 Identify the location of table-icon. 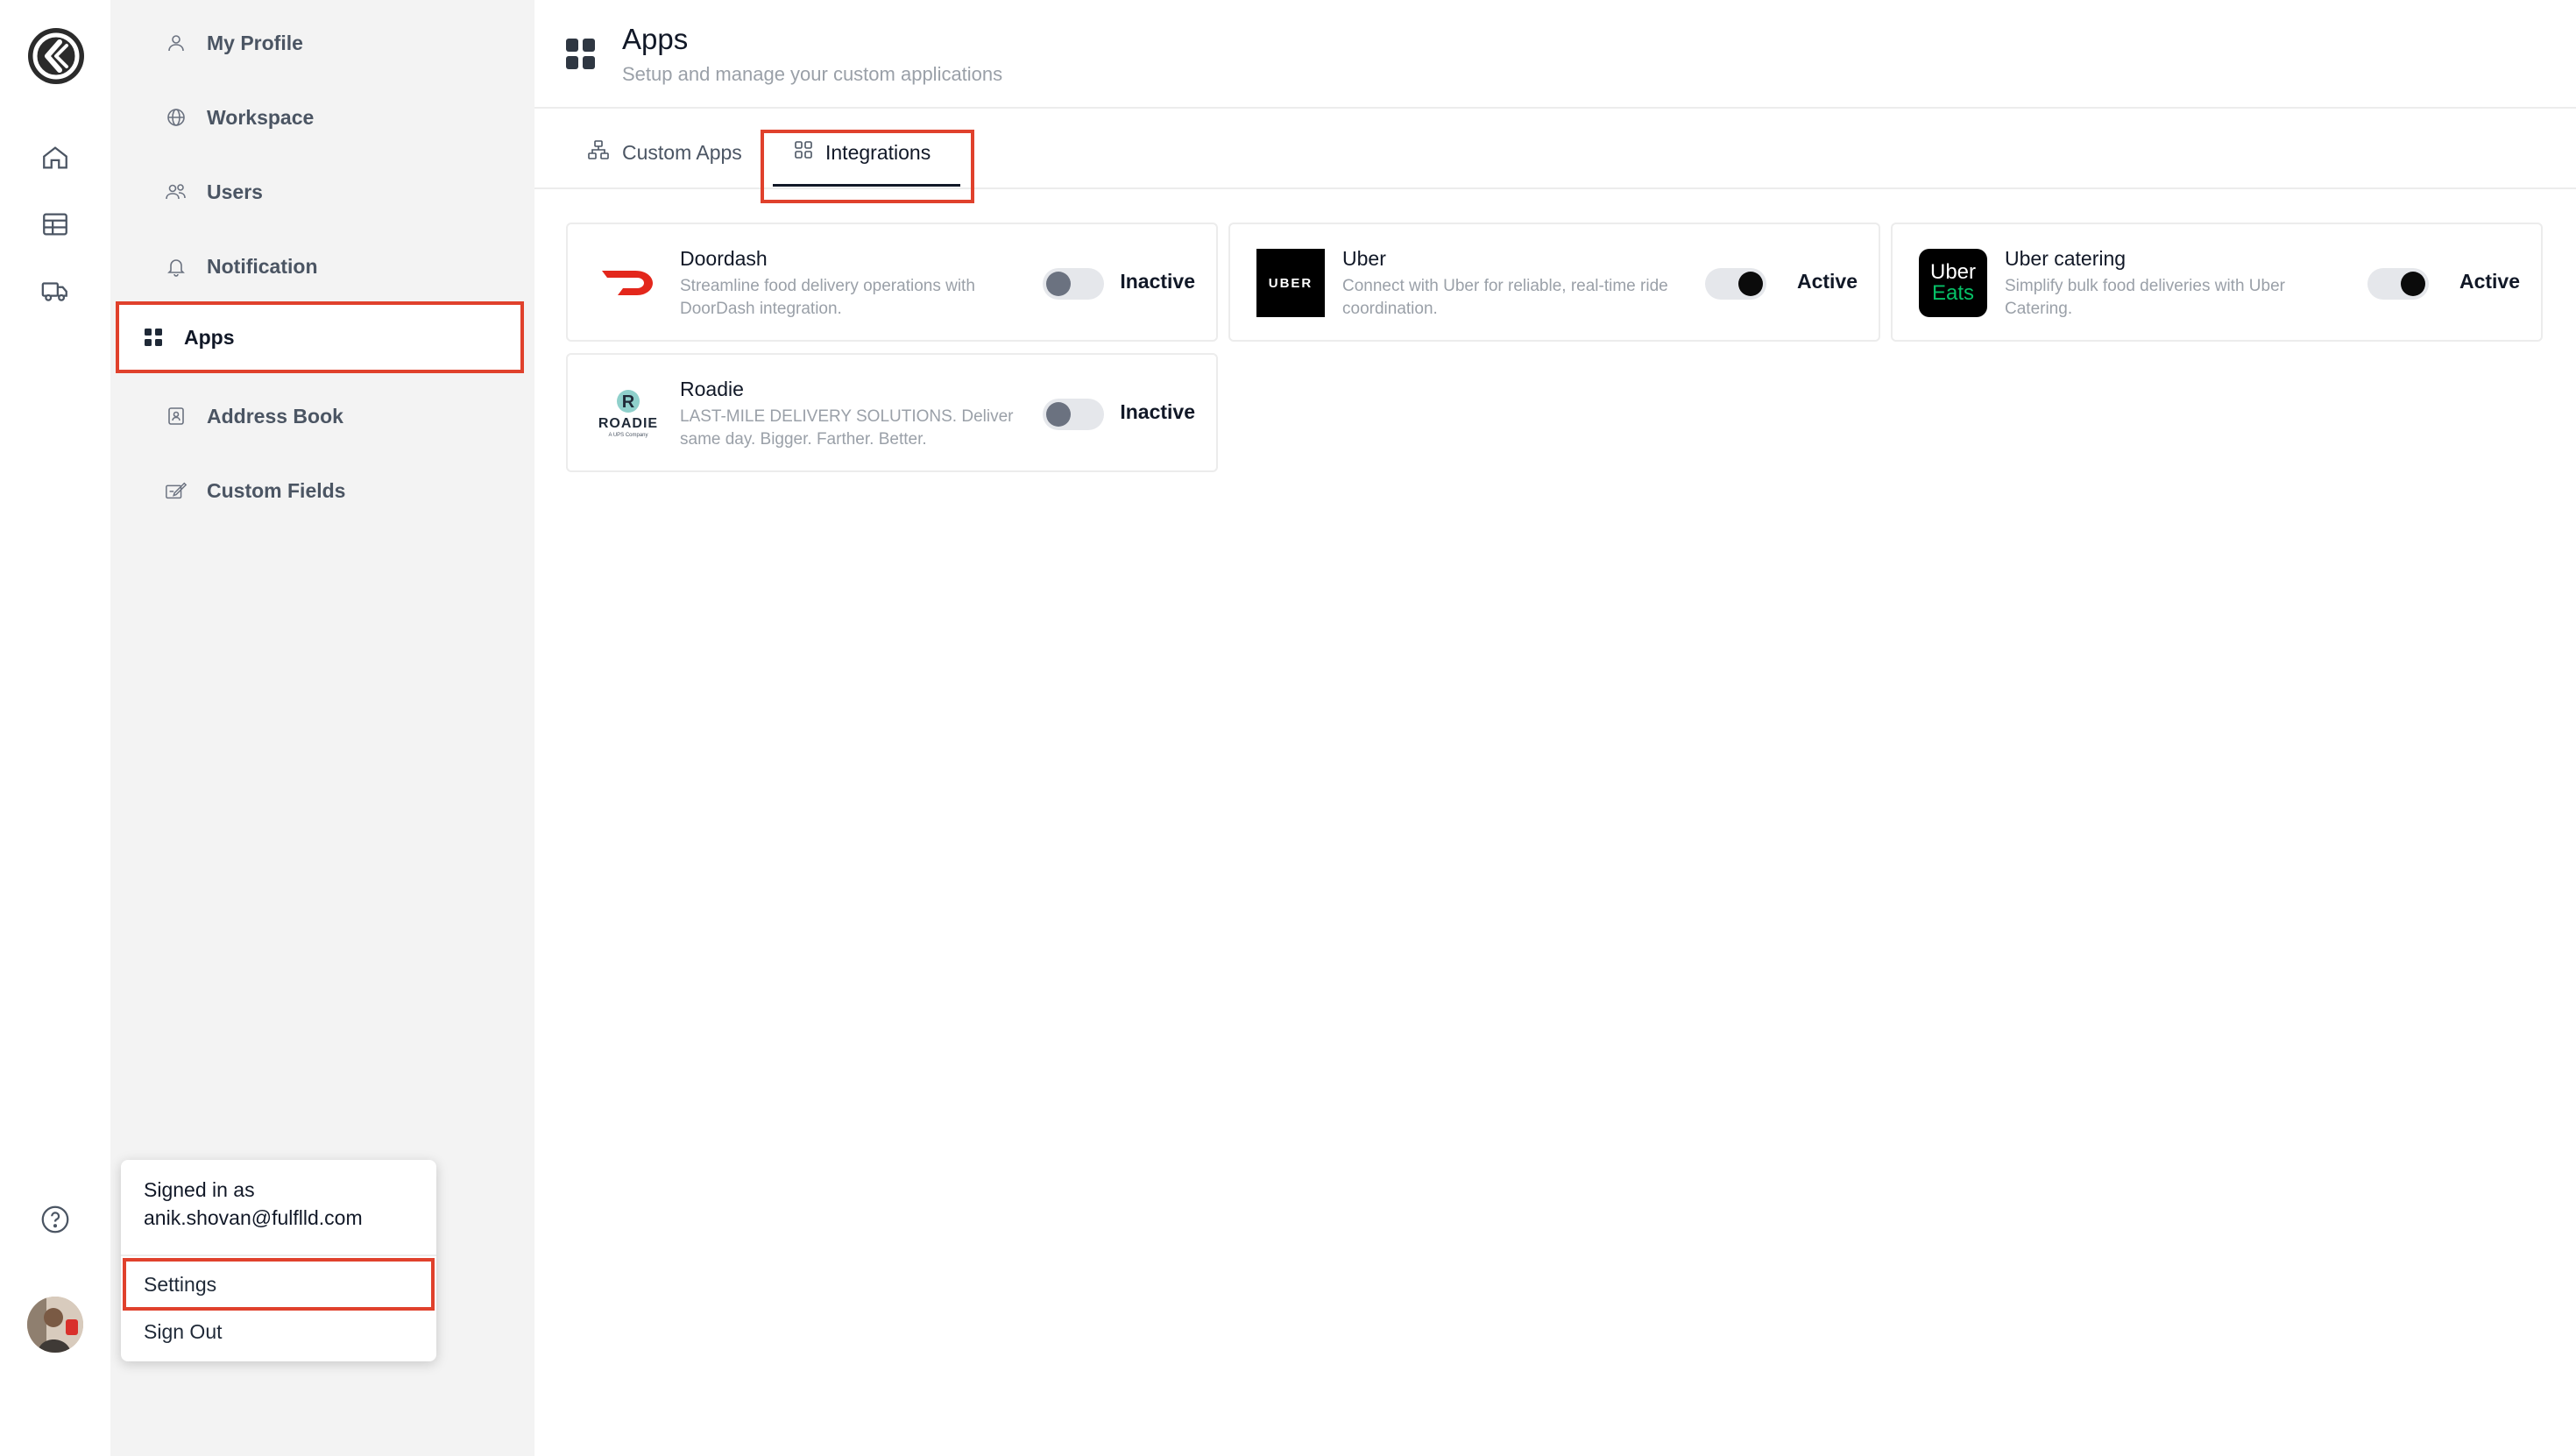
(55, 224).